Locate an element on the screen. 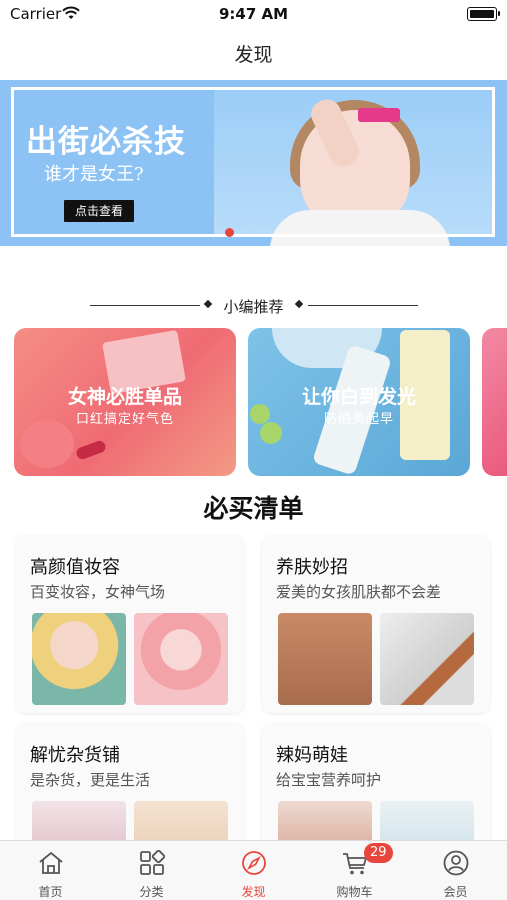 The height and width of the screenshot is (900, 507). card-subtitle: 百变妆容，女神气场 is located at coordinates (98, 592).